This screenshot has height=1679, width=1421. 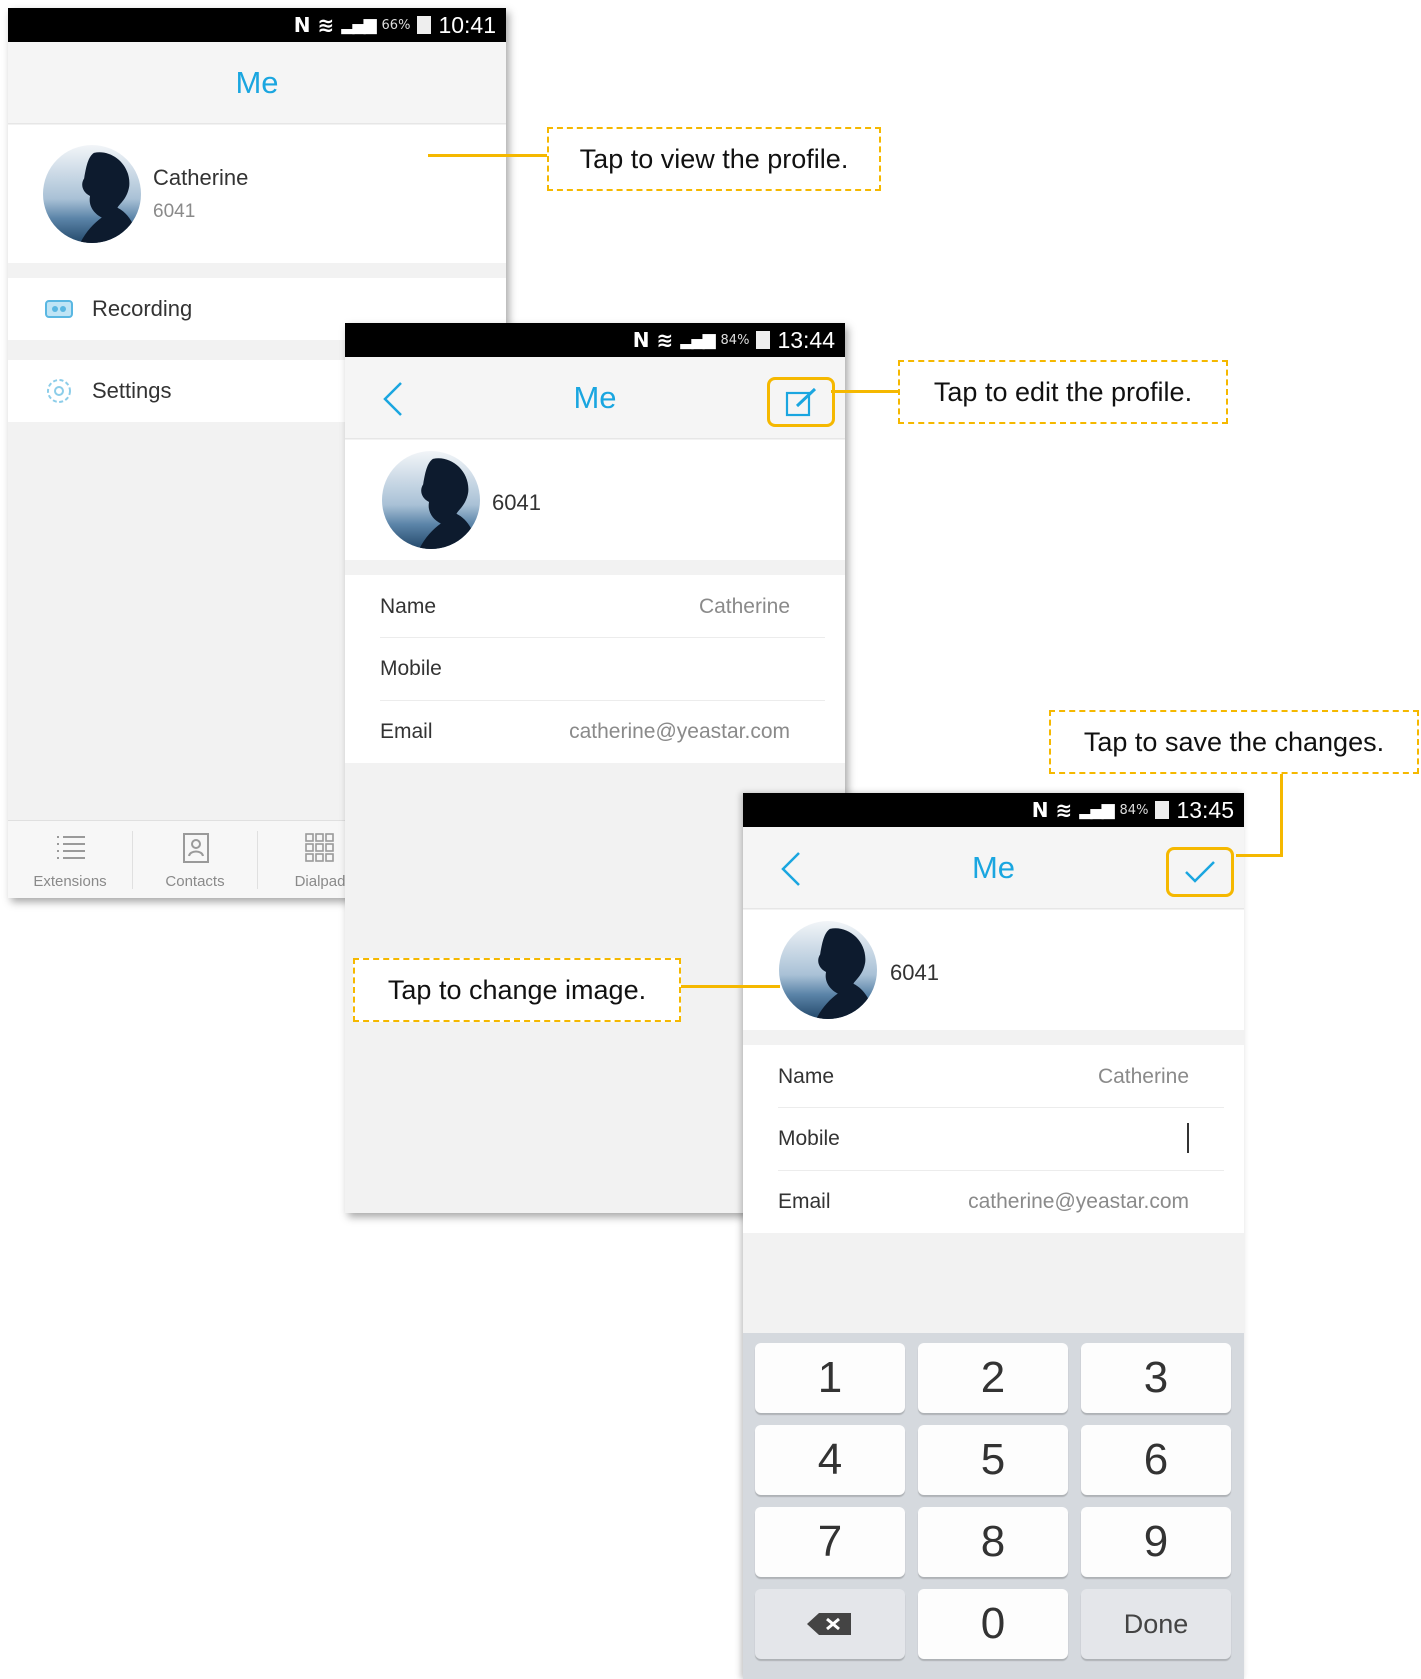 What do you see at coordinates (396, 25) in the screenshot?
I see `battery-percent: 66%` at bounding box center [396, 25].